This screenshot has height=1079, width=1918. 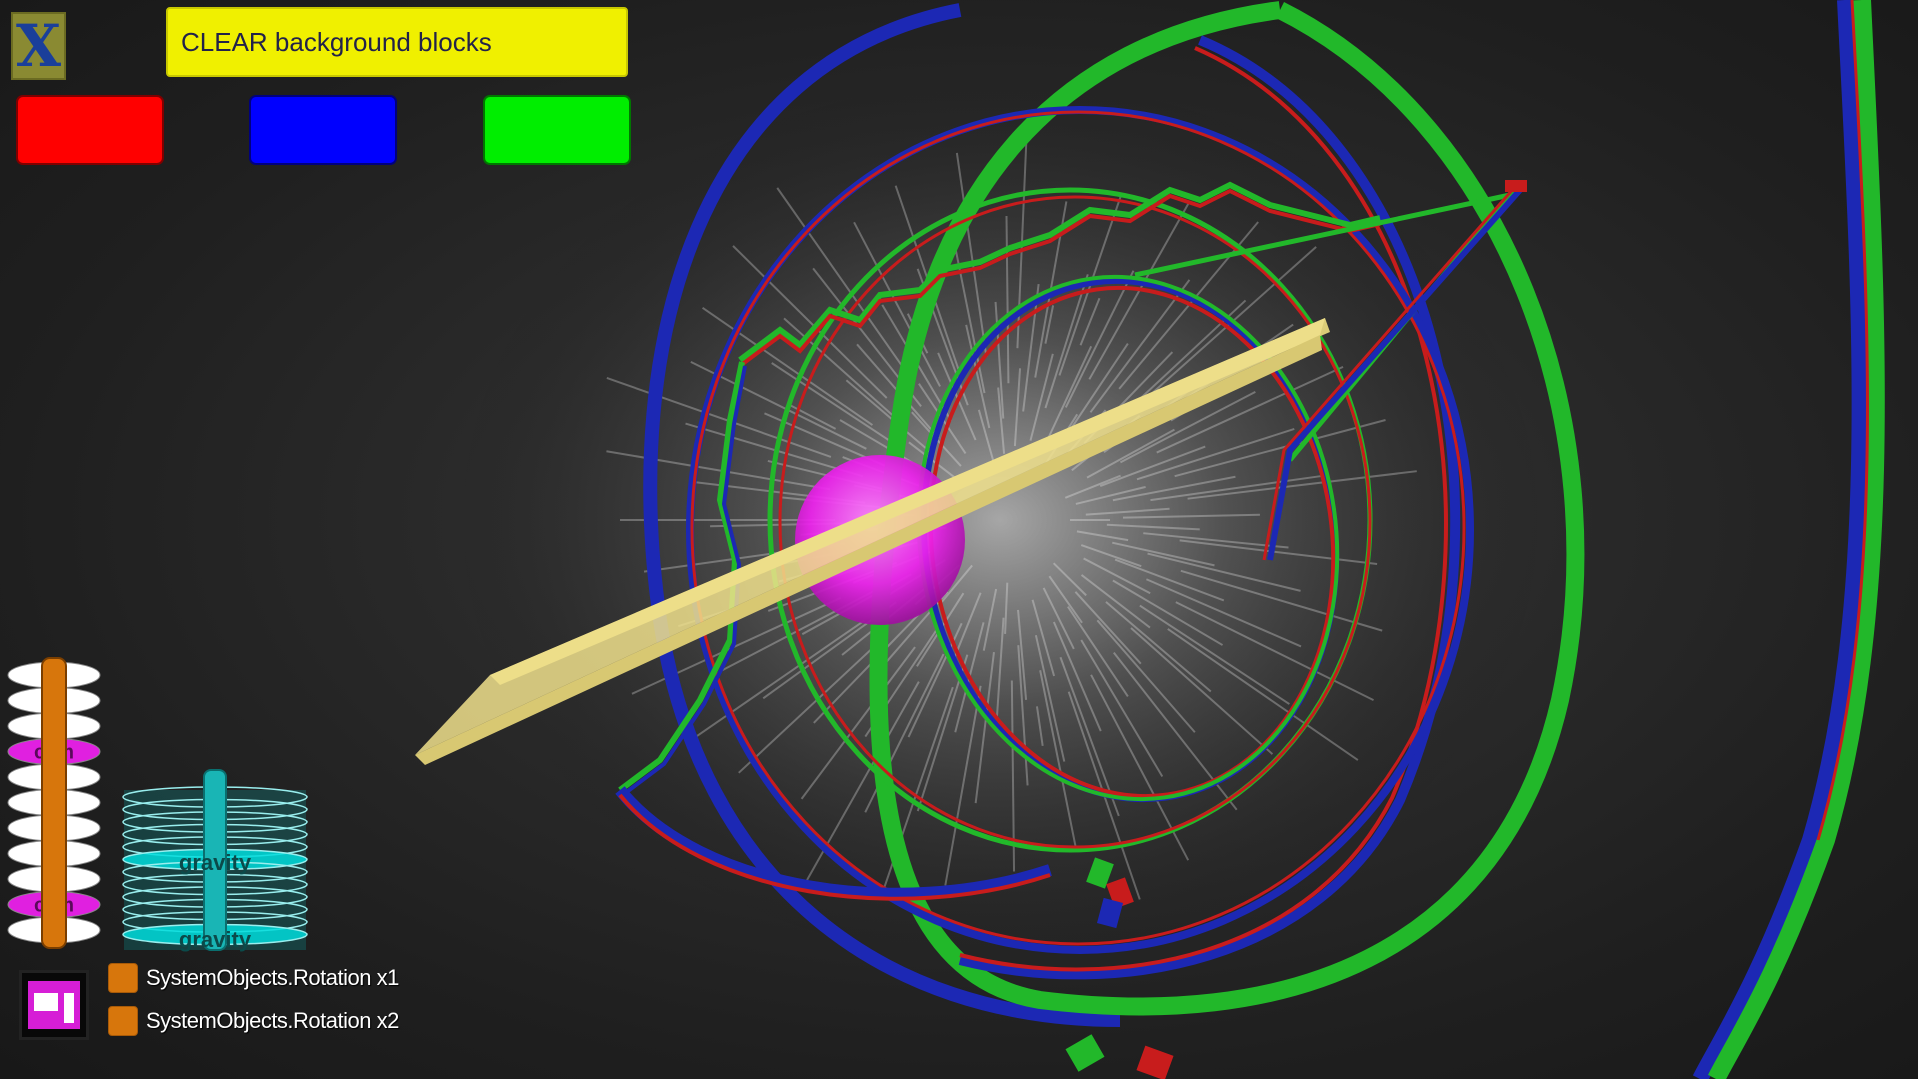 I want to click on red-color-button, so click(x=90, y=130).